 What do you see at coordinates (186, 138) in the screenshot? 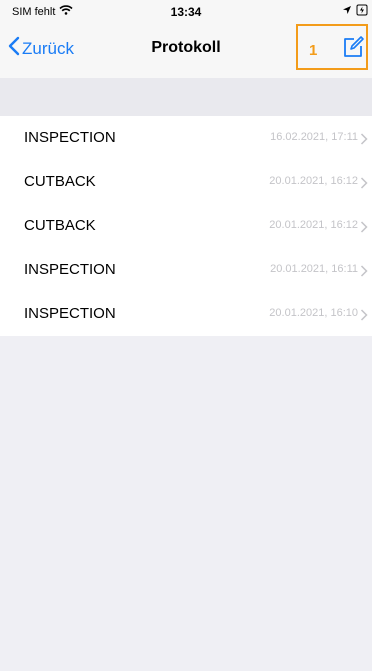
I see `list-item: INSPECTION 16.02.2021, 17:11` at bounding box center [186, 138].